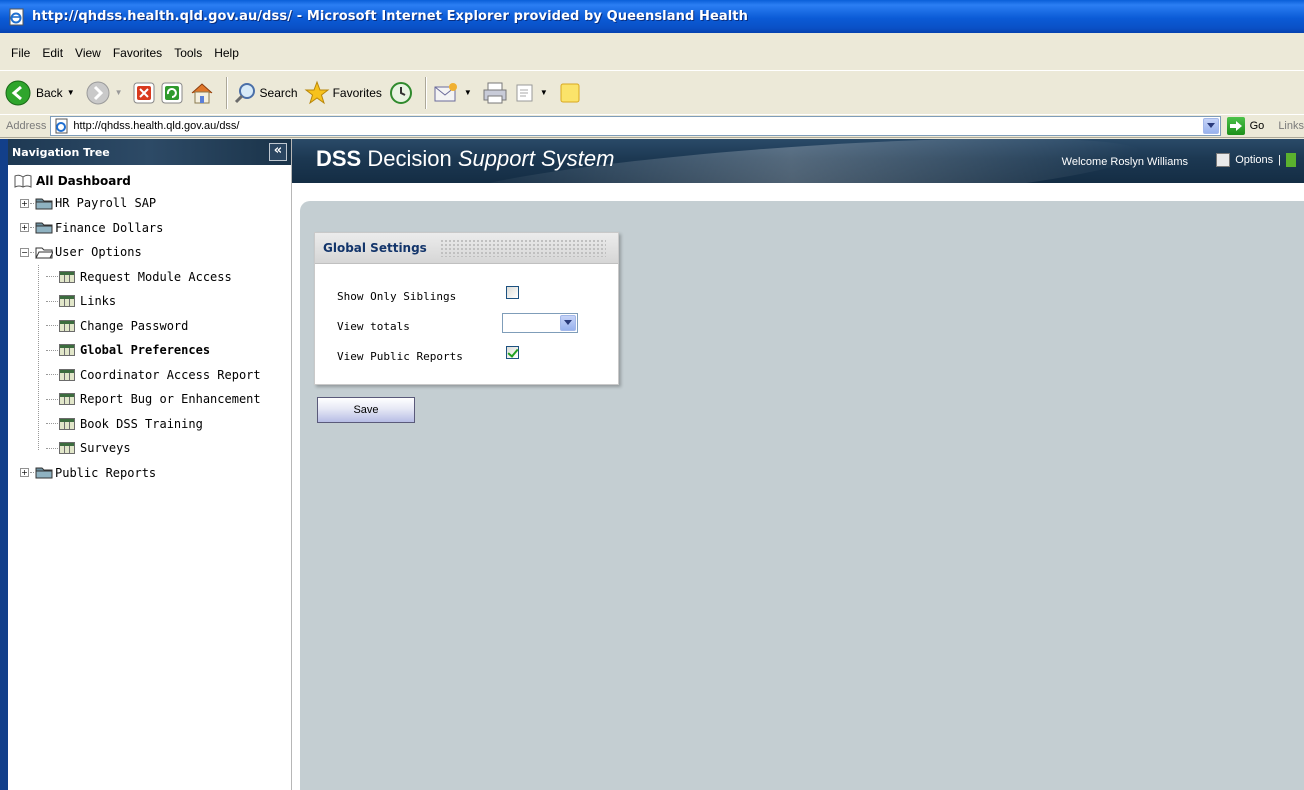  I want to click on home-icon, so click(201, 92).